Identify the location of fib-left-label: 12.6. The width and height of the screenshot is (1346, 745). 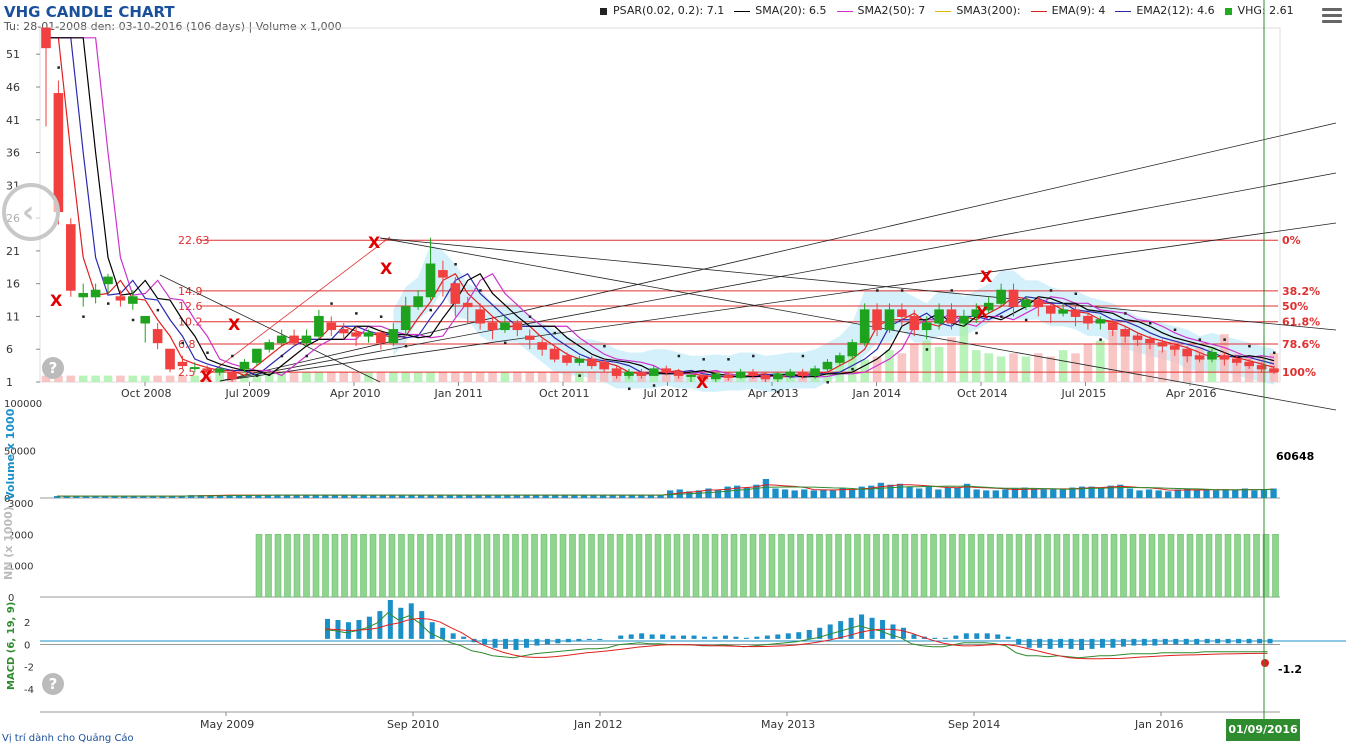
(190, 306).